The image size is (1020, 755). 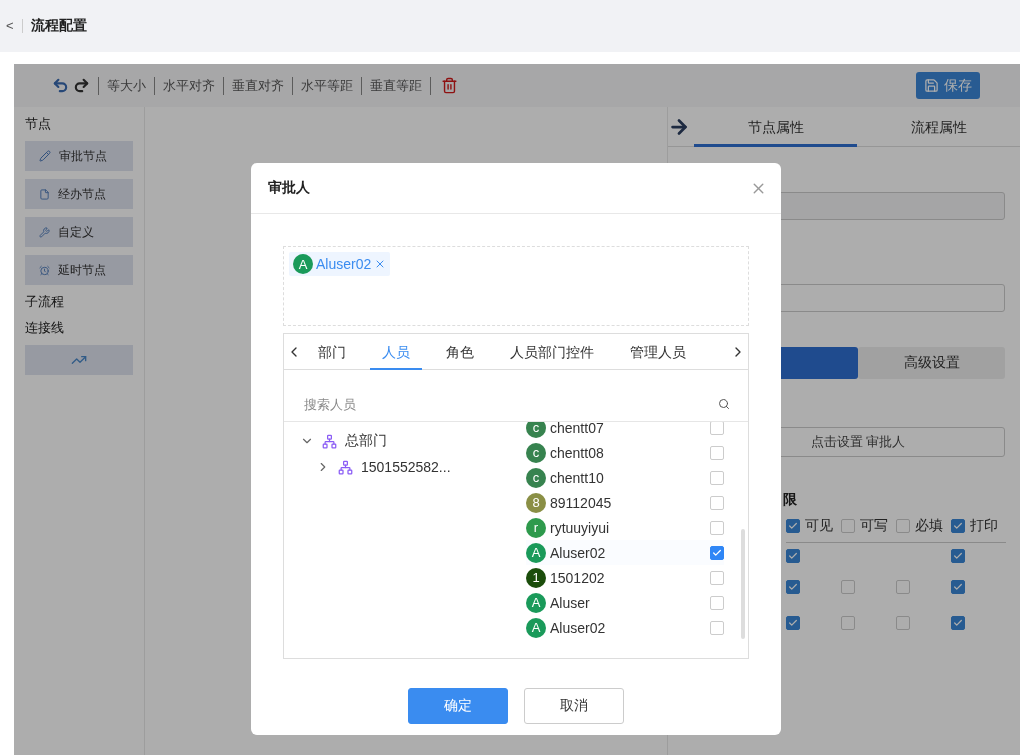 What do you see at coordinates (628, 452) in the screenshot?
I see `person-name: chentt08` at bounding box center [628, 452].